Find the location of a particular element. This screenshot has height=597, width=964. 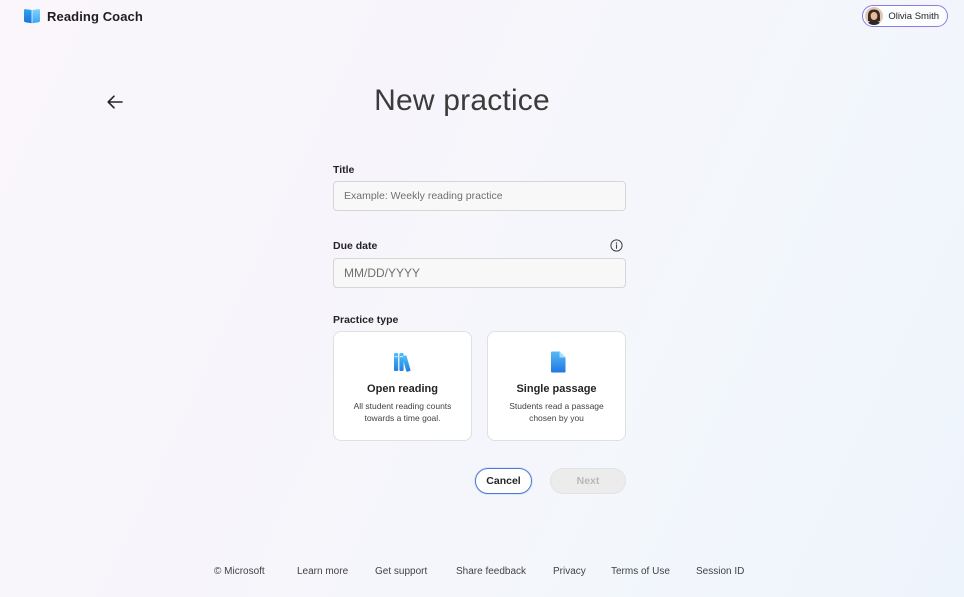

info-icon is located at coordinates (616, 245).